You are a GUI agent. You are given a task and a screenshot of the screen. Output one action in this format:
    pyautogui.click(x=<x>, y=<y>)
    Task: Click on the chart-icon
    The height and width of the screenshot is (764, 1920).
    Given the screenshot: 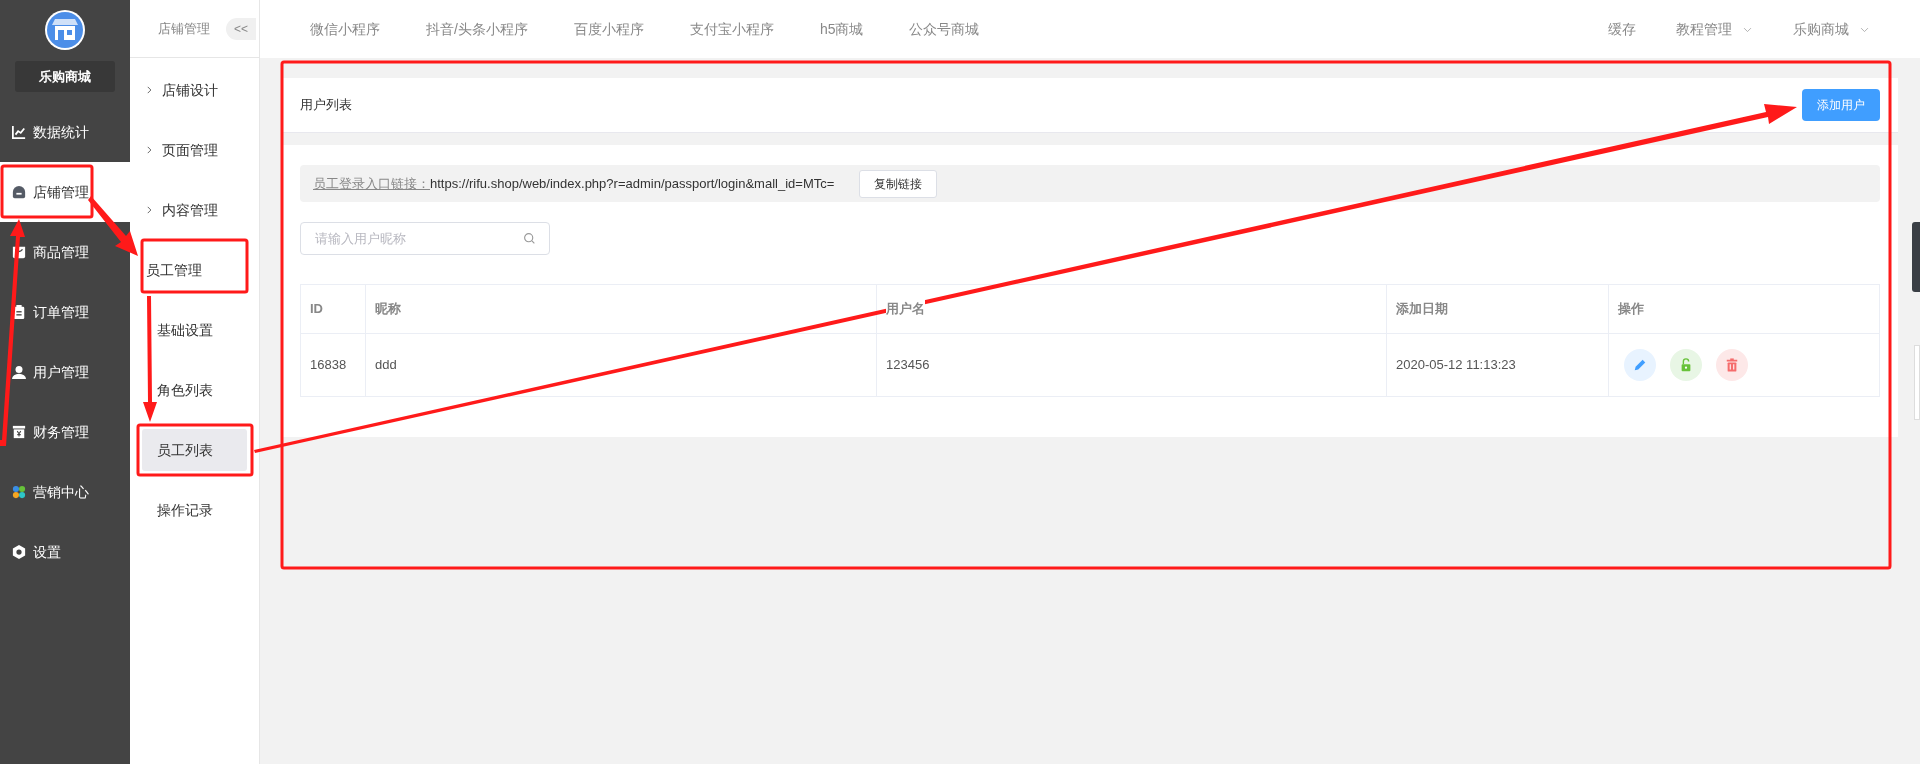 What is the action you would take?
    pyautogui.click(x=19, y=132)
    